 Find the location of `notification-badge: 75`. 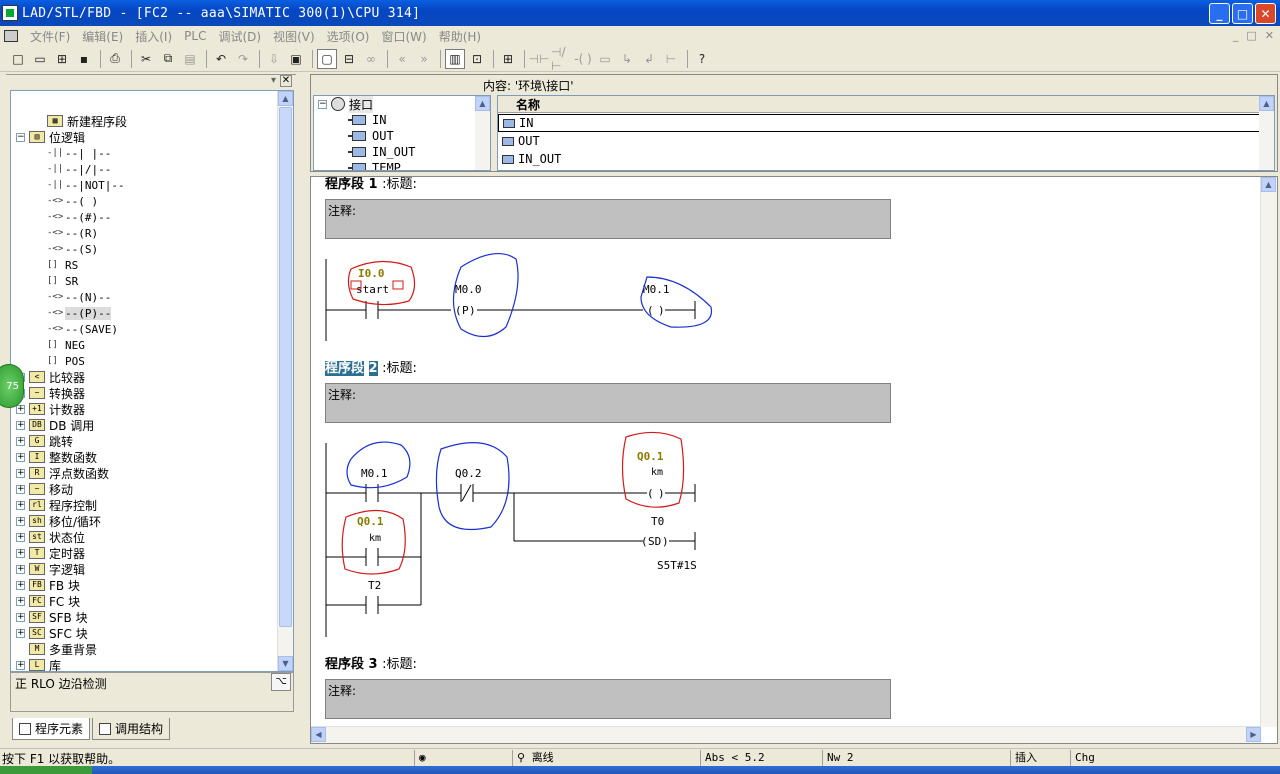

notification-badge: 75 is located at coordinates (12, 386).